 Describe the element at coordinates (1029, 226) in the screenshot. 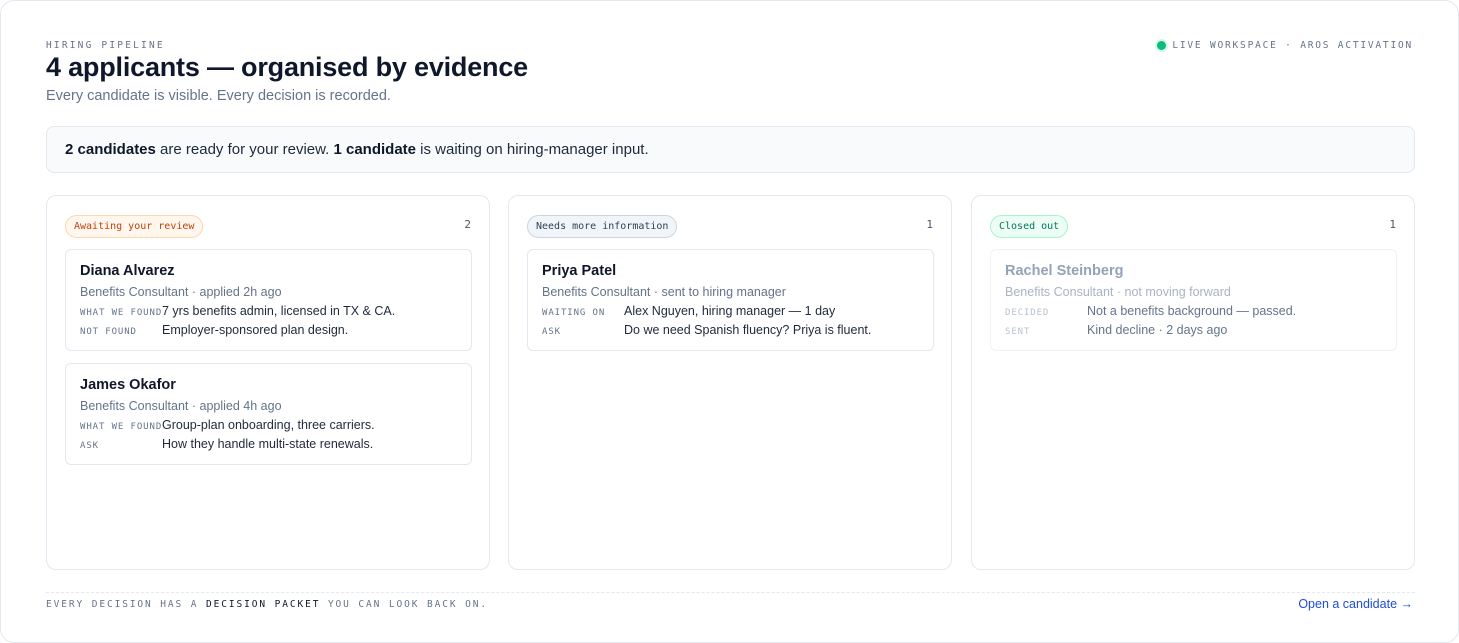

I see `status-badge: Closed out` at that location.